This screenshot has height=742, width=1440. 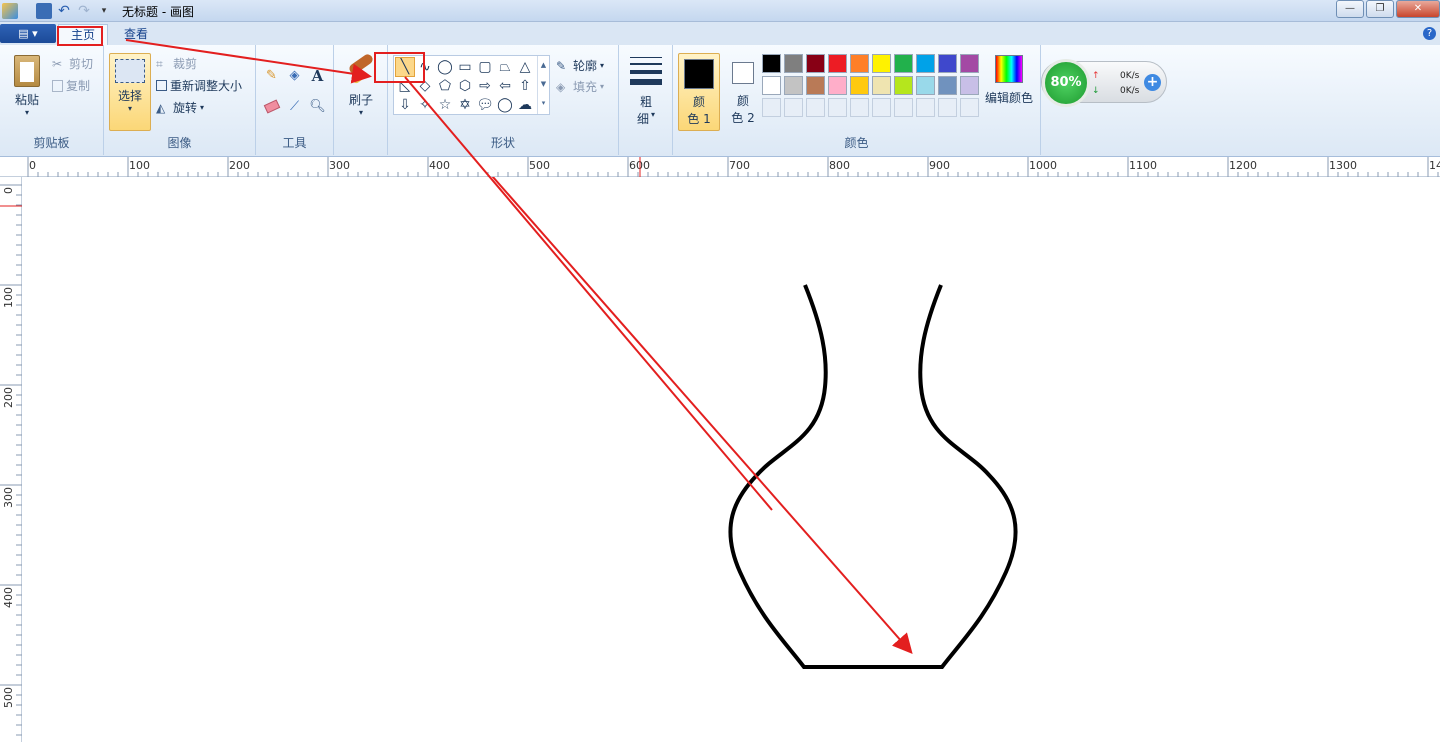 What do you see at coordinates (176, 63) in the screenshot?
I see `crop-button: ⌗ 裁剪` at bounding box center [176, 63].